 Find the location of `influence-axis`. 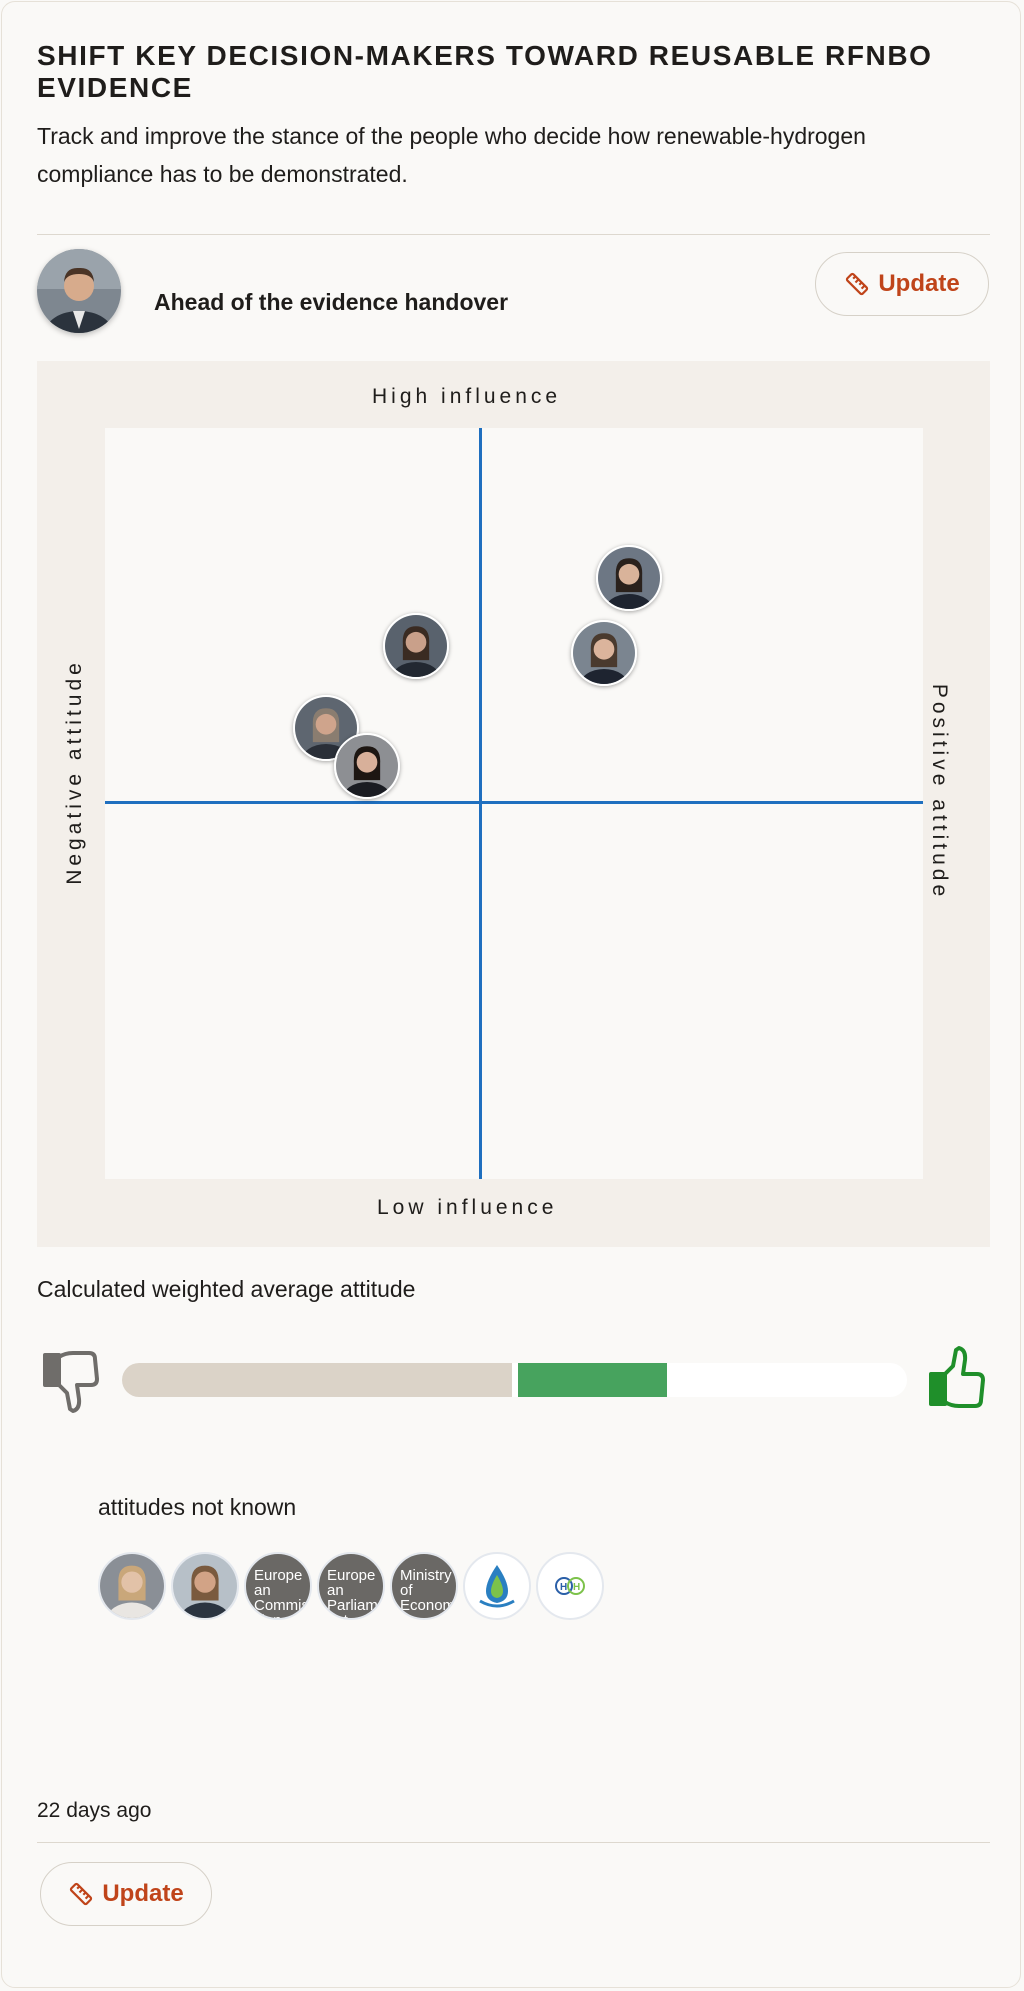

influence-axis is located at coordinates (514, 802).